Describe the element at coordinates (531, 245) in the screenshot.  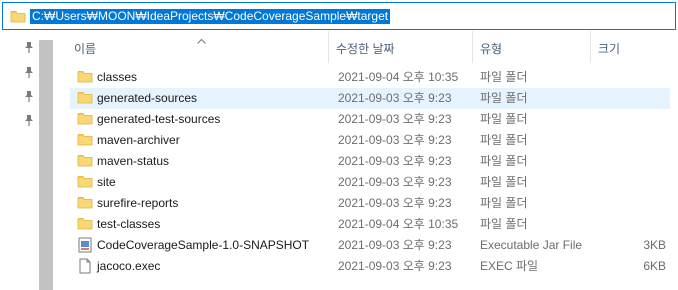
I see `file-type: Executable Jar File` at that location.